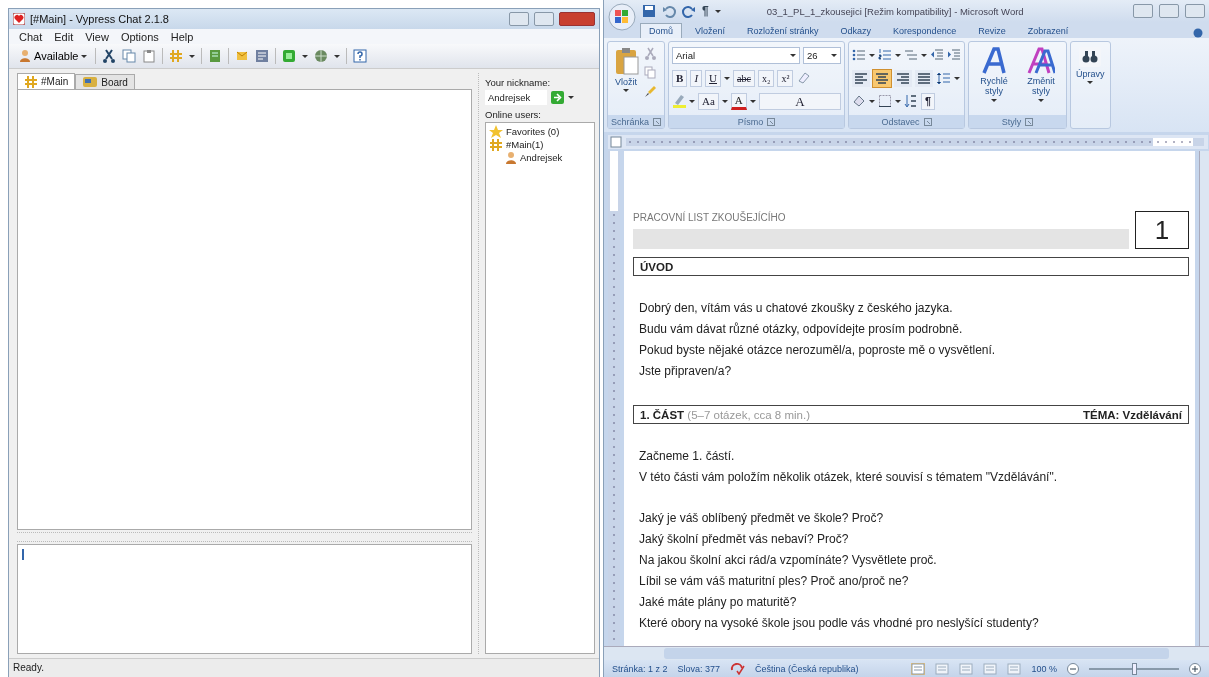  I want to click on horizontal-ruler-drawing, so click(908, 142).